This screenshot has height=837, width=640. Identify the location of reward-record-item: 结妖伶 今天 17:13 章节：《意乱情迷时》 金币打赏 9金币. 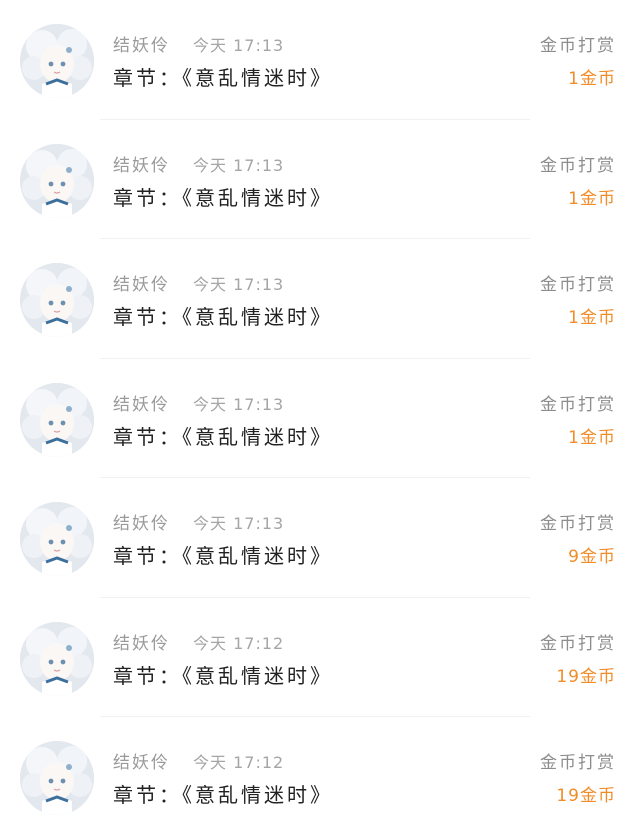
(320, 538).